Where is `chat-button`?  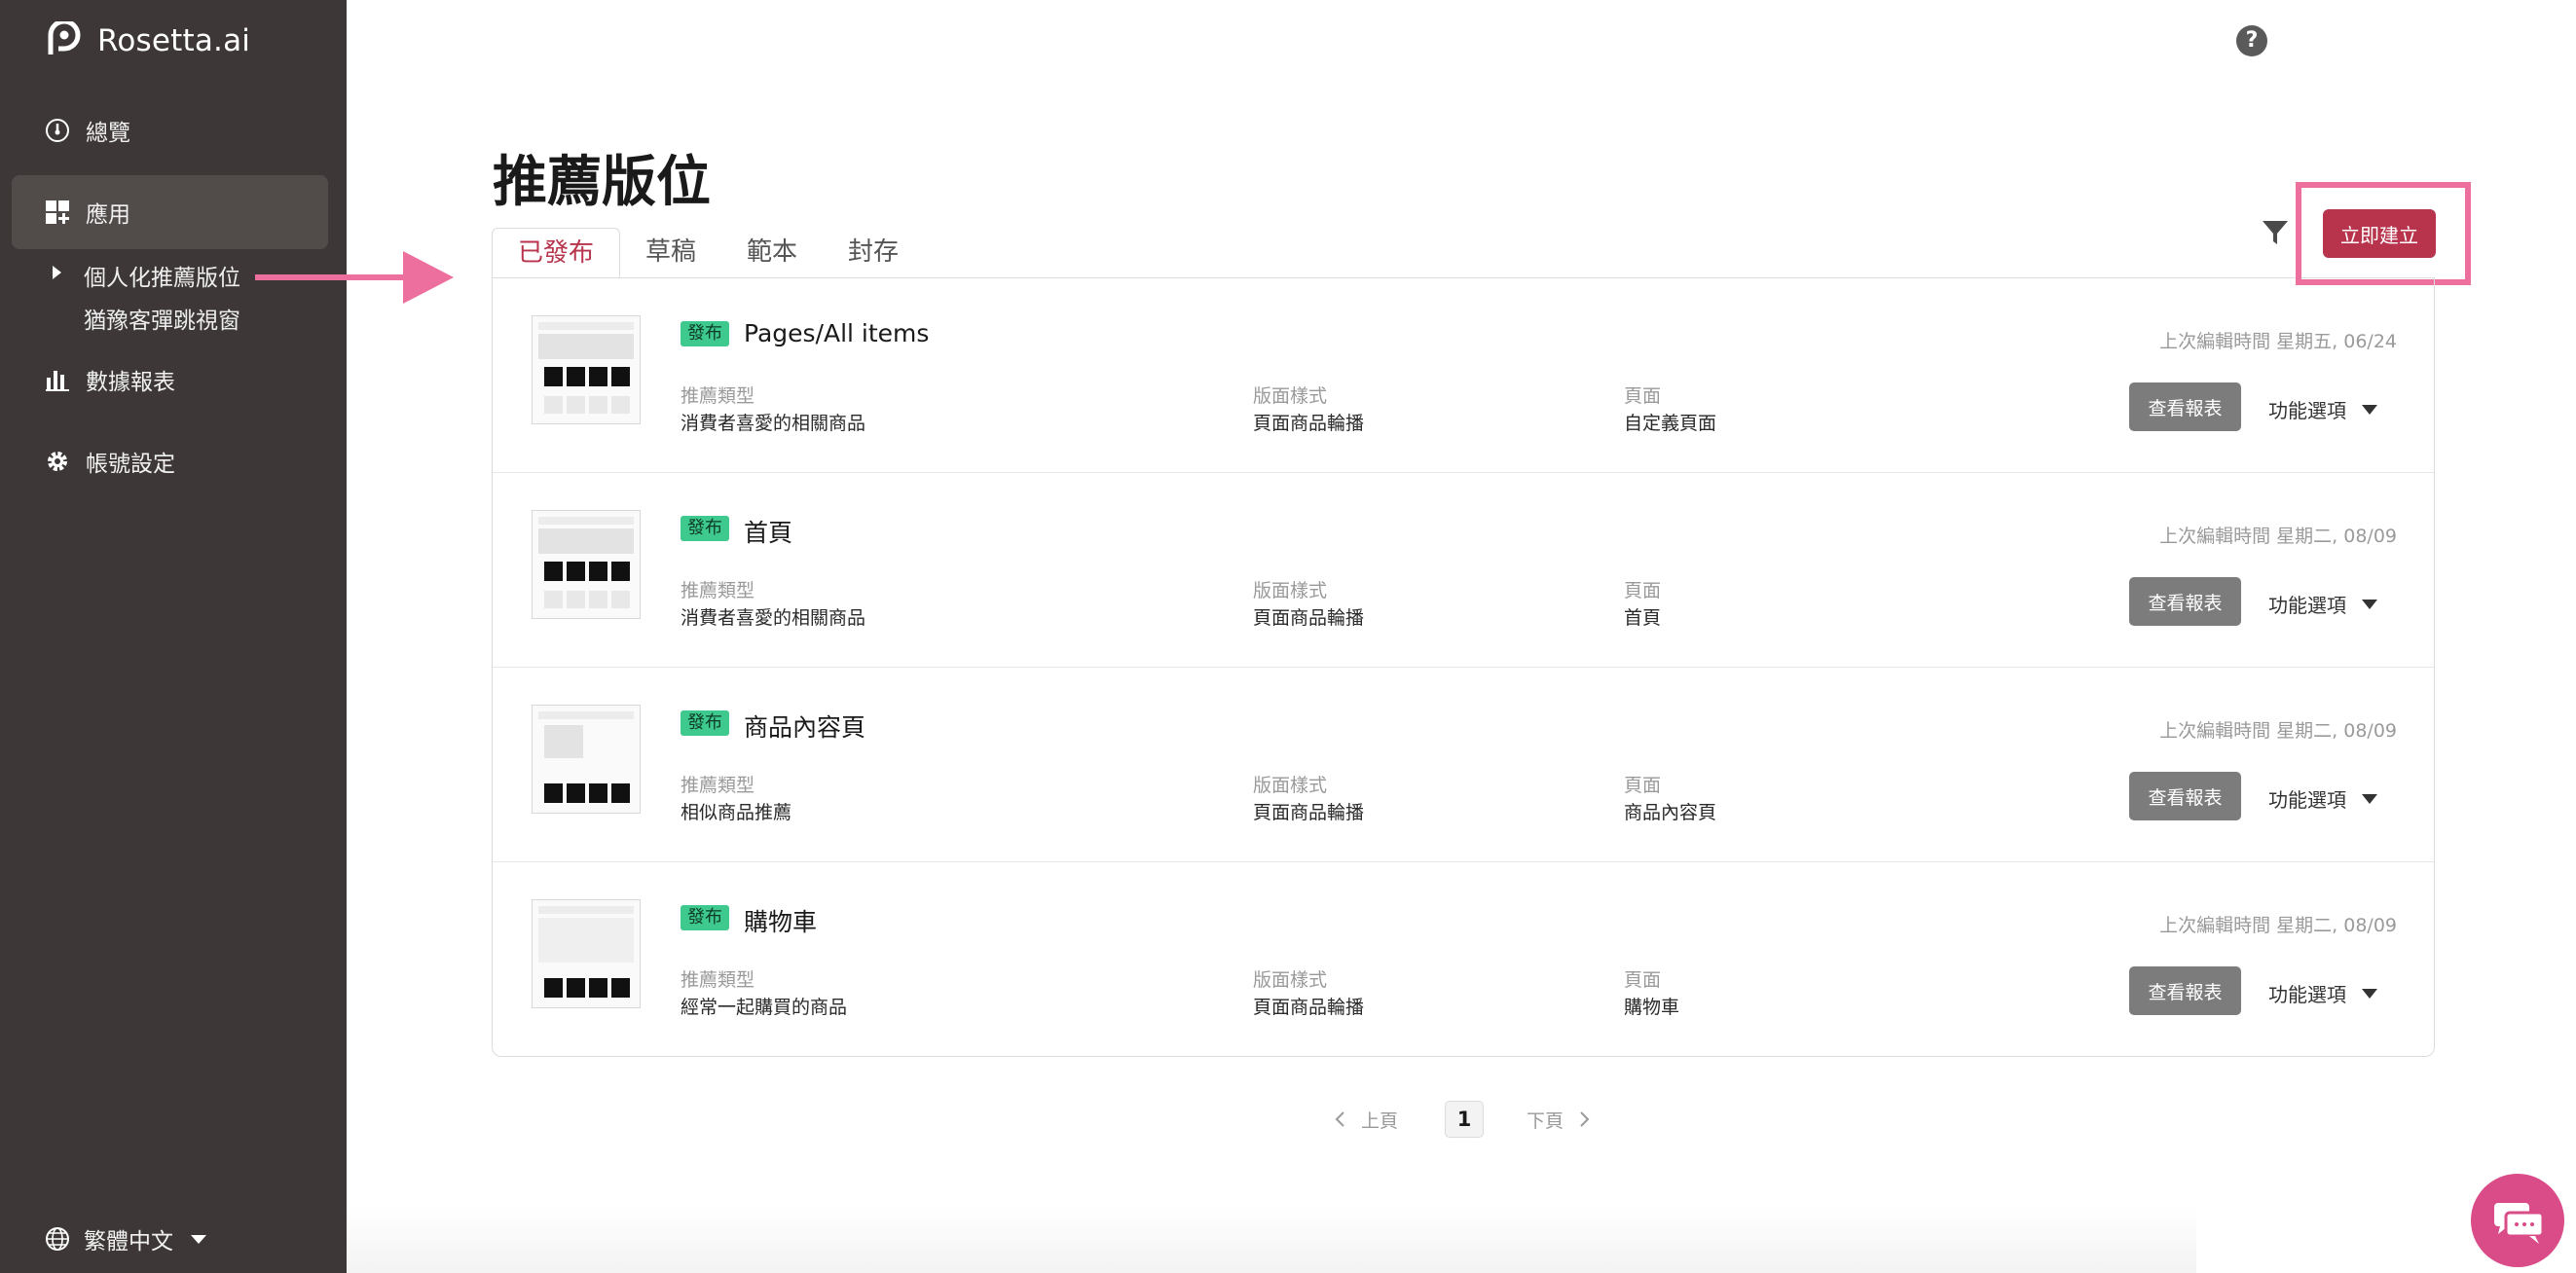
chat-button is located at coordinates (2517, 1221).